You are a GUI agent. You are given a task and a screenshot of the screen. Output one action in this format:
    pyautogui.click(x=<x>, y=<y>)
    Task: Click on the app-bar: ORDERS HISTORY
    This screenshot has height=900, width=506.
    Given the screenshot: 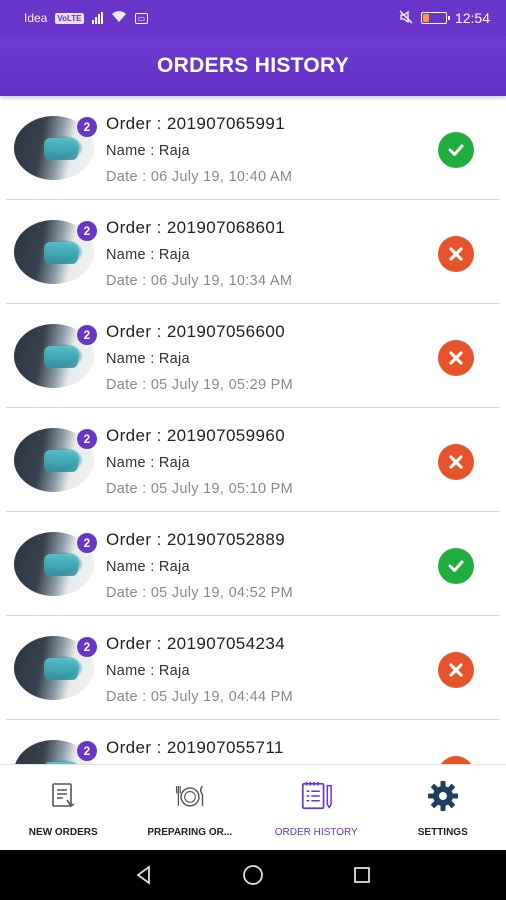 What is the action you would take?
    pyautogui.click(x=253, y=66)
    